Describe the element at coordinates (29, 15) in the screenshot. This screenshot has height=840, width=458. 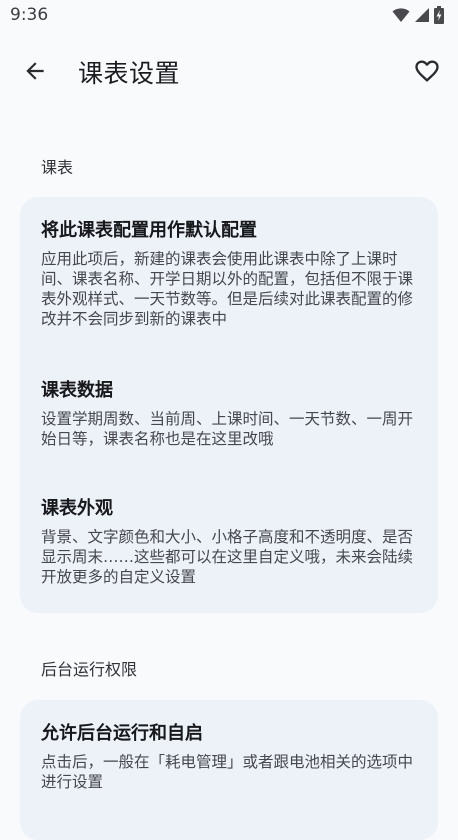
I see `status-time: 9:36` at that location.